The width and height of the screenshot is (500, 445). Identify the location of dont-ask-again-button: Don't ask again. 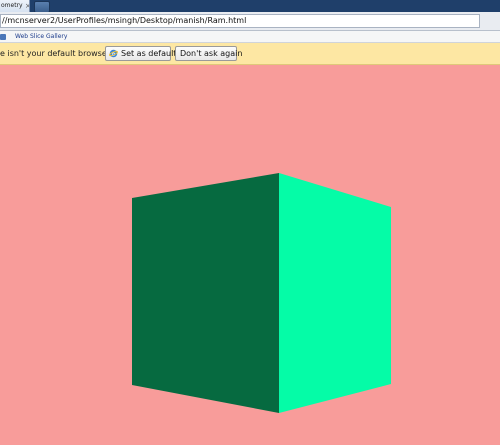
(208, 53).